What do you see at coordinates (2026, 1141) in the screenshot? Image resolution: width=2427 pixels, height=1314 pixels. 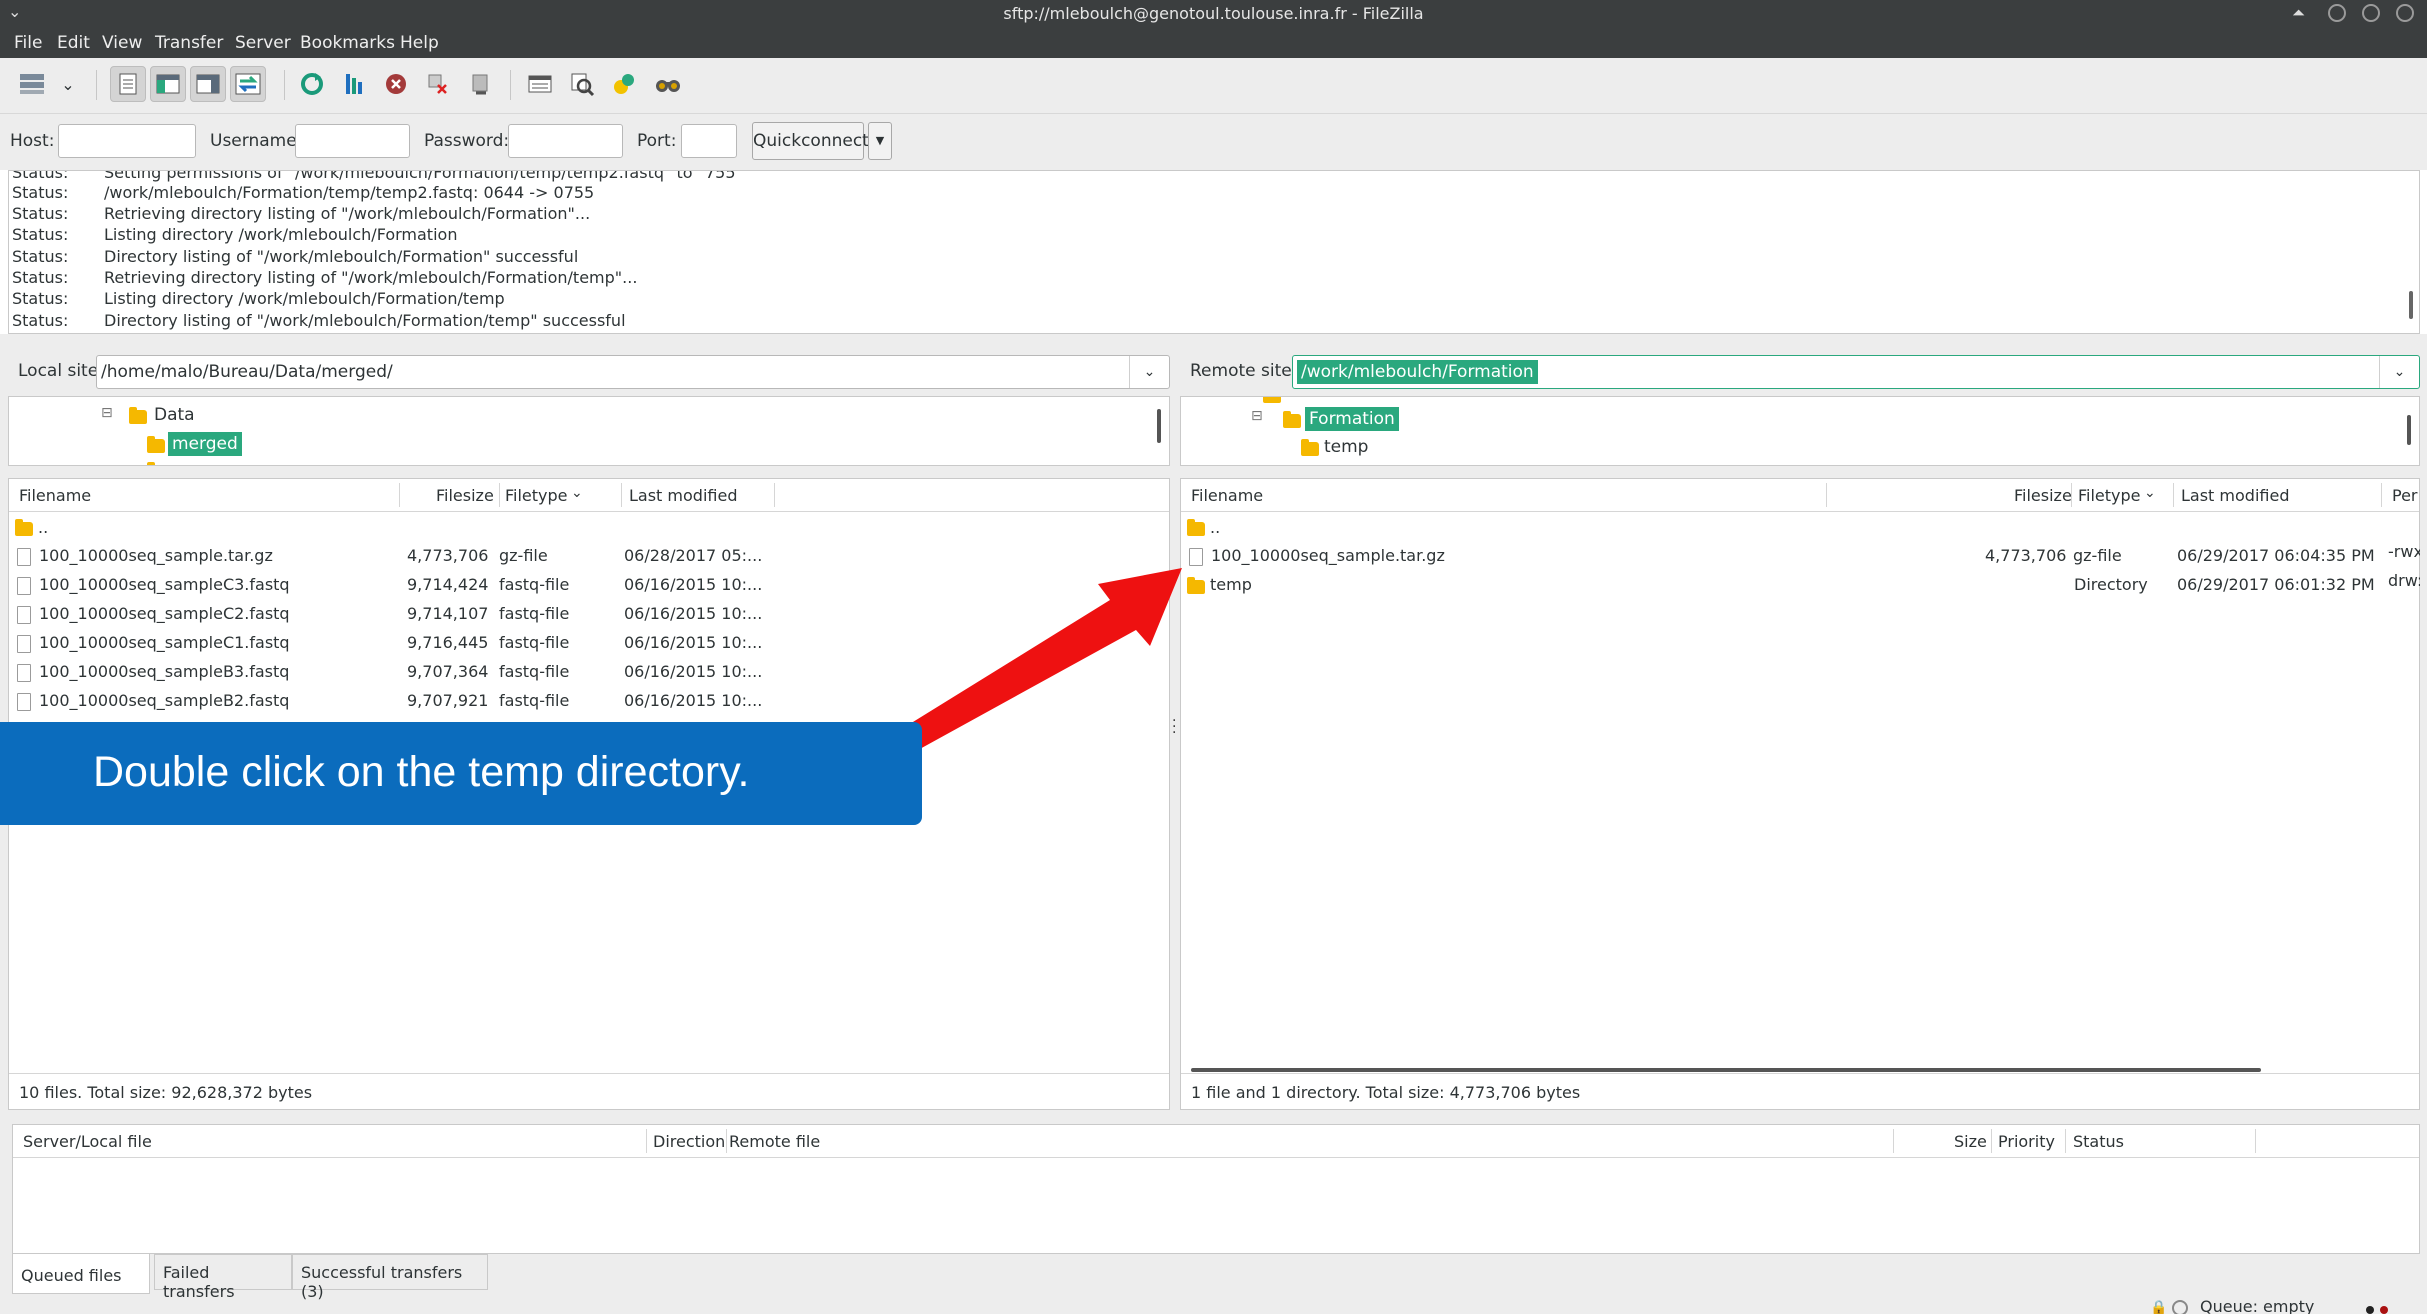 I see `col-priority: Priority` at bounding box center [2026, 1141].